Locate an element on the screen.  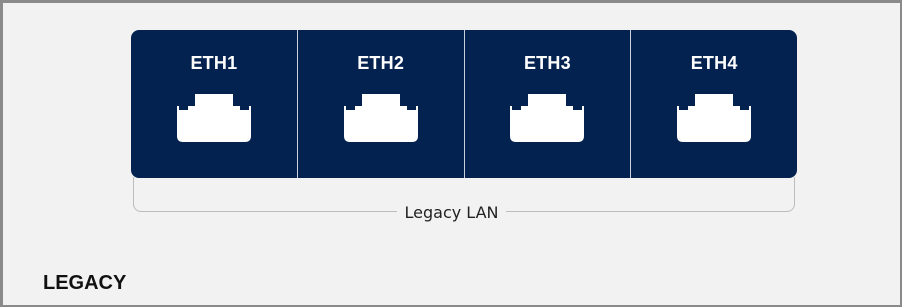
group-label-row: Legacy LAN is located at coordinates (451, 213).